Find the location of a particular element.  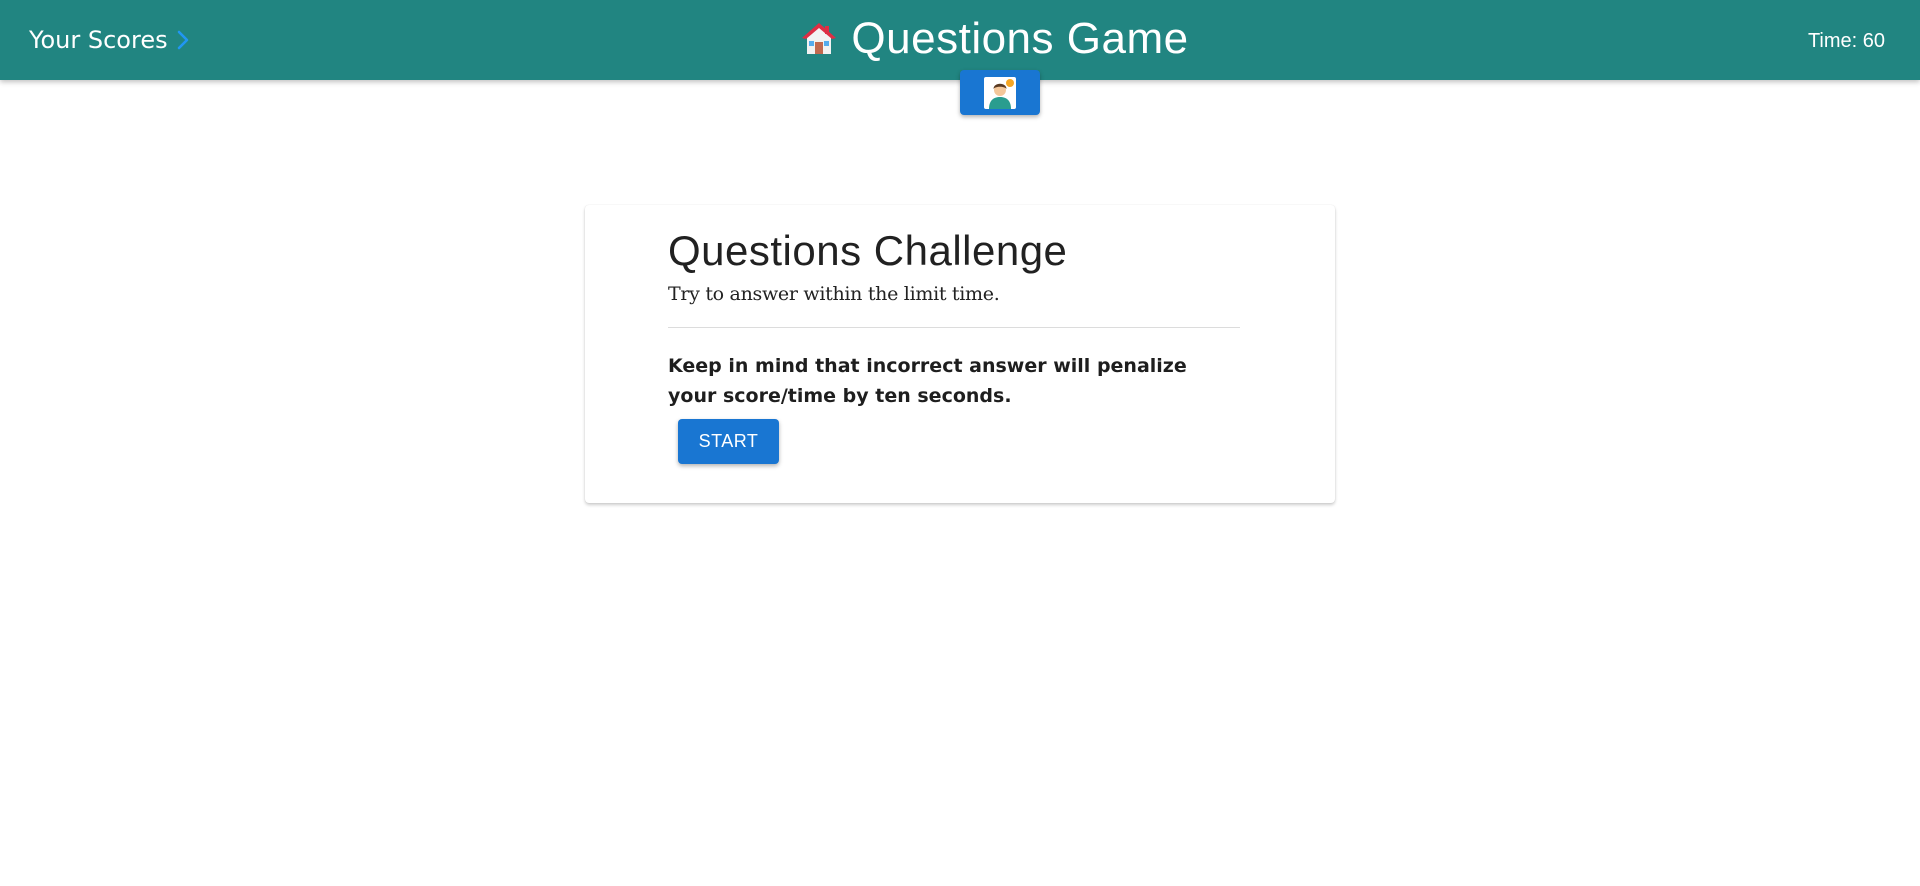

your-scores-label: Your Scores is located at coordinates (98, 40).